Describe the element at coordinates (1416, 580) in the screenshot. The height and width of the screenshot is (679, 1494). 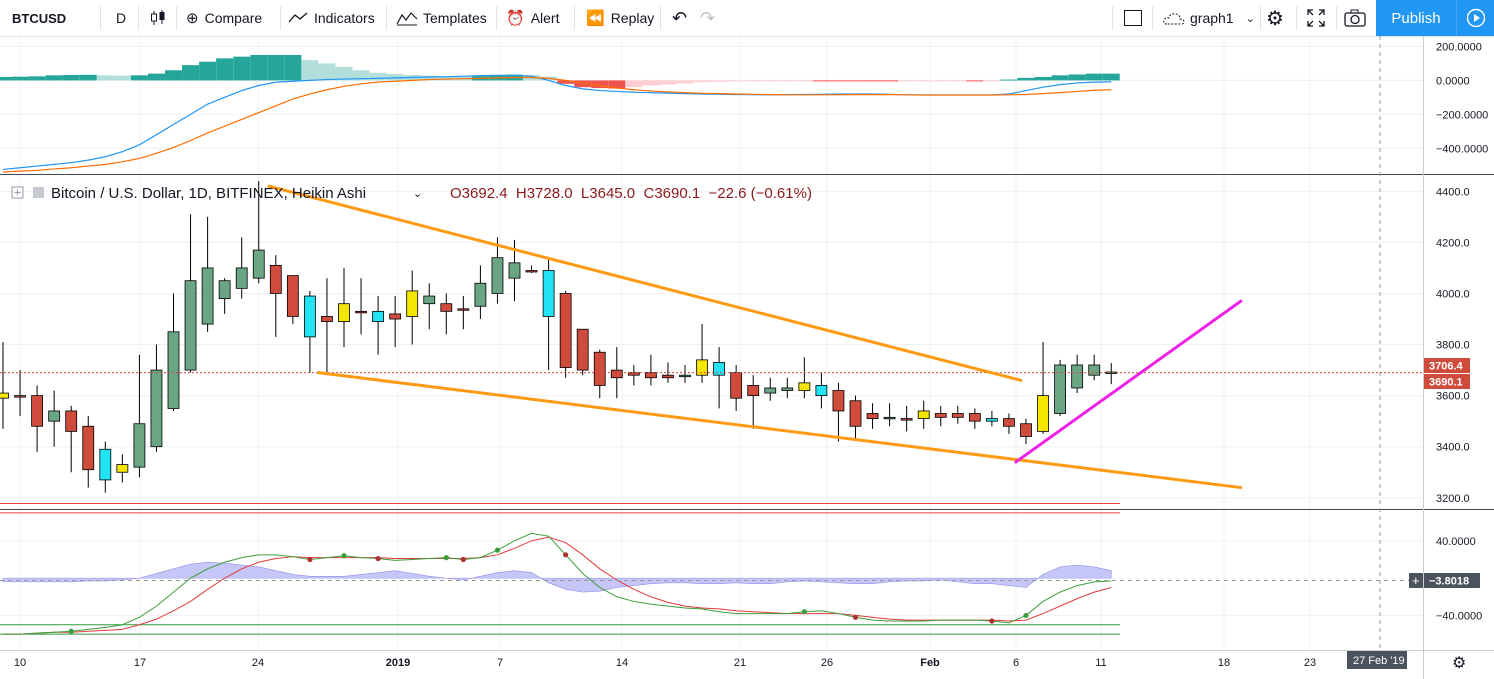
I see `plus-icon: +` at that location.